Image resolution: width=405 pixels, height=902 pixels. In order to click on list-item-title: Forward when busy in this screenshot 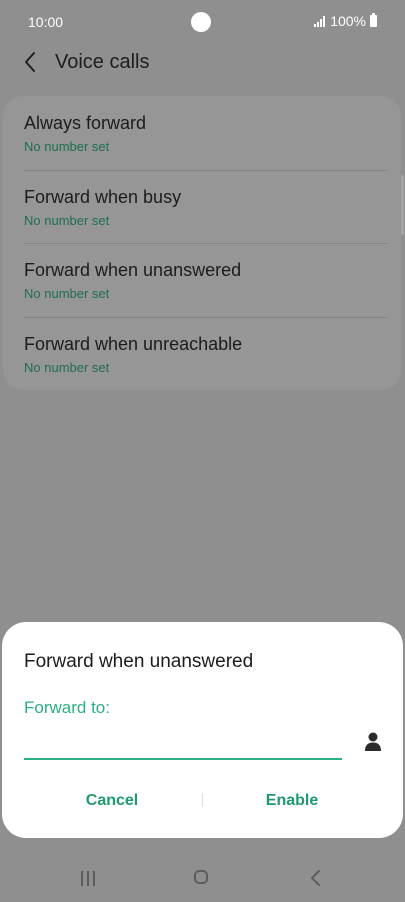, I will do `click(103, 197)`.